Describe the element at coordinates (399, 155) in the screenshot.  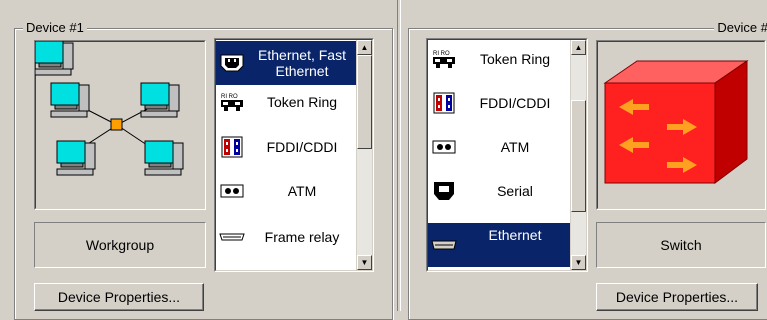
I see `panel-divider` at that location.